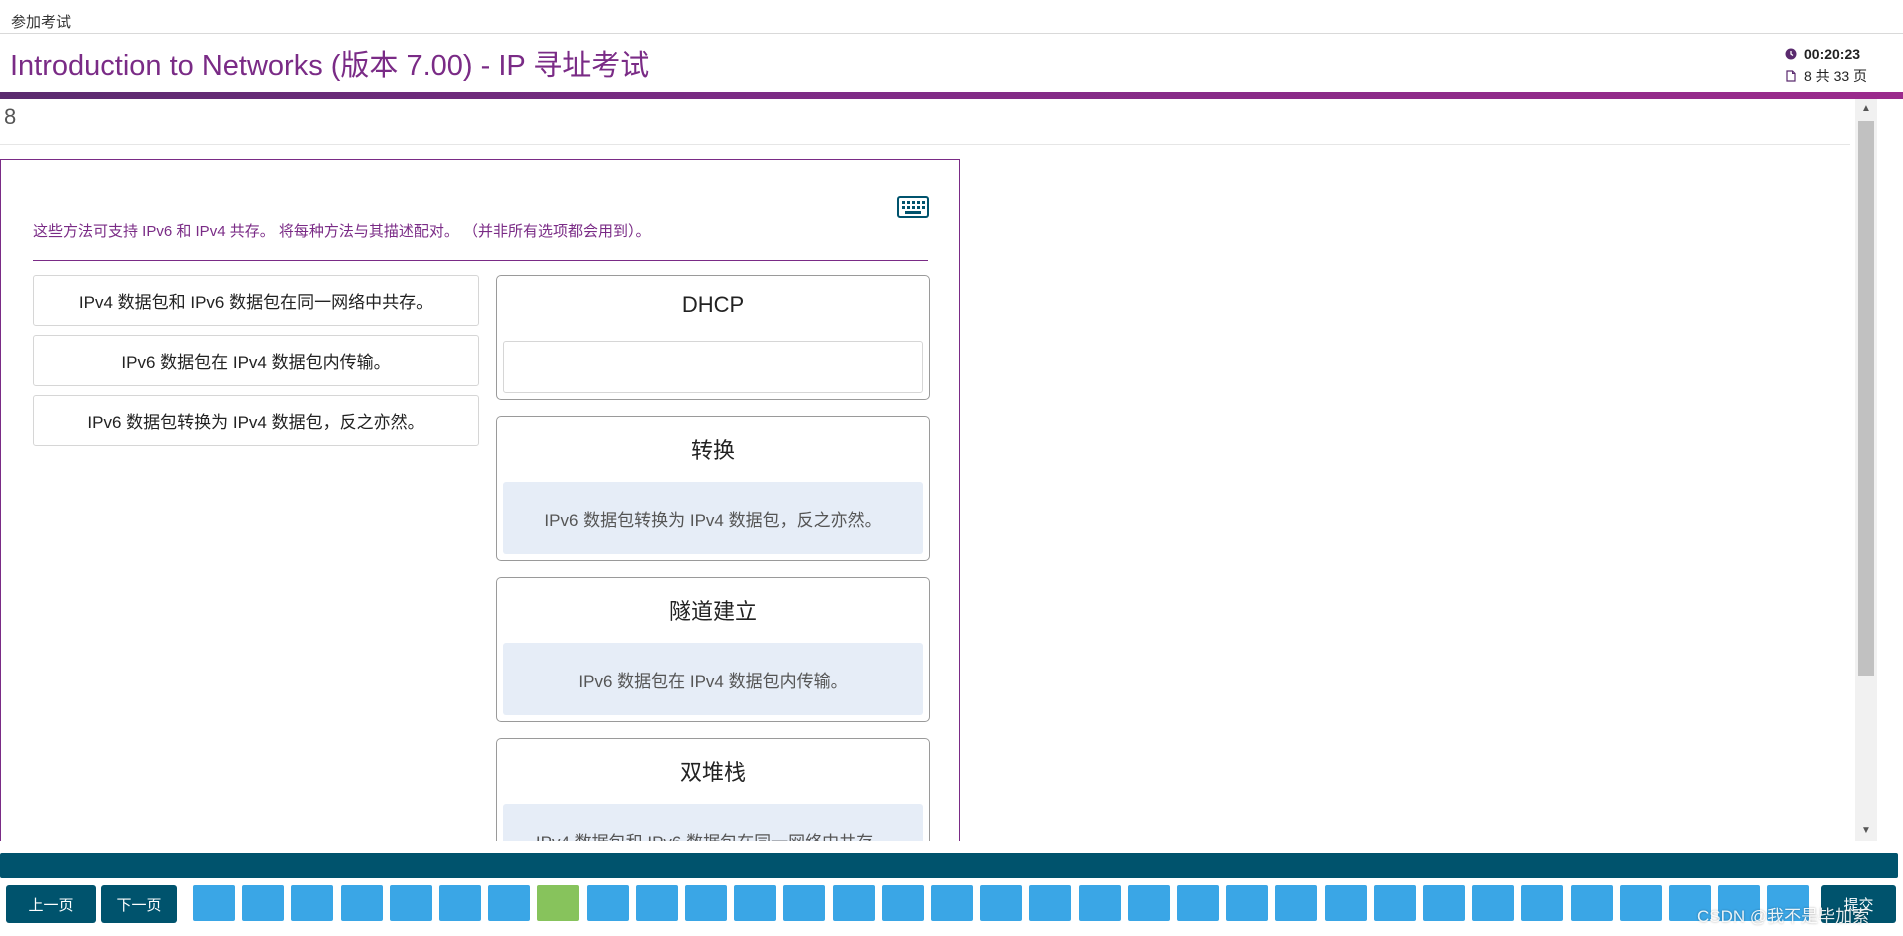  Describe the element at coordinates (558, 903) in the screenshot. I see `page-square-current` at that location.